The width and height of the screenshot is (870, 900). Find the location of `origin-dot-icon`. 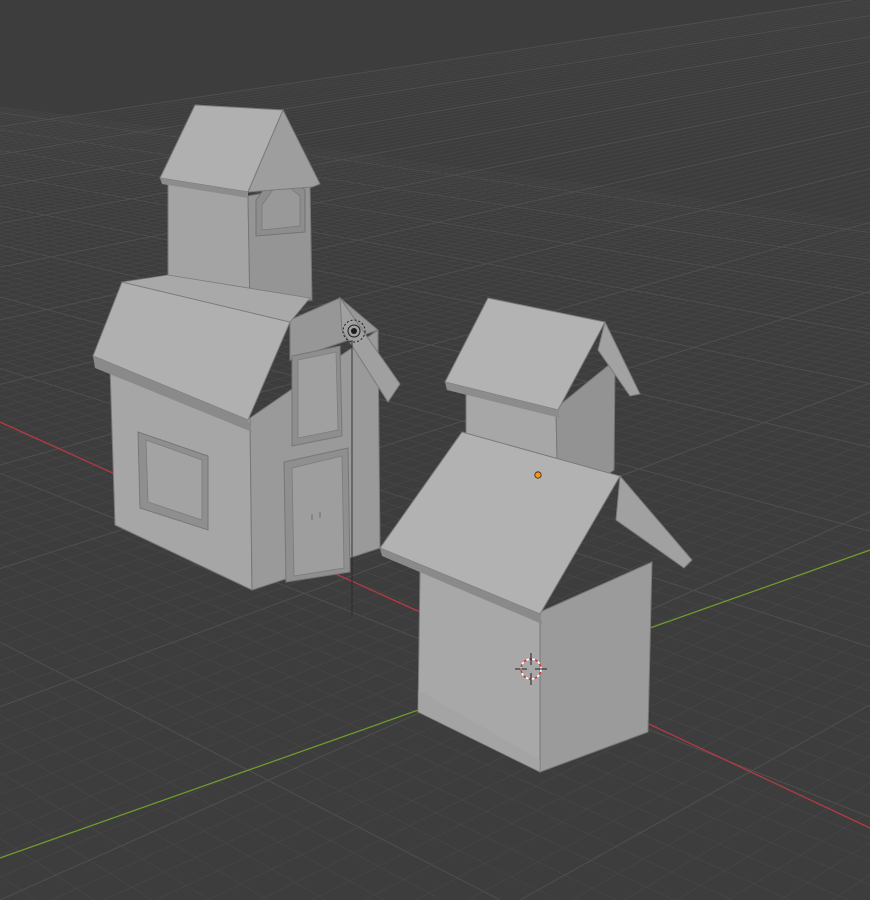

origin-dot-icon is located at coordinates (538, 475).